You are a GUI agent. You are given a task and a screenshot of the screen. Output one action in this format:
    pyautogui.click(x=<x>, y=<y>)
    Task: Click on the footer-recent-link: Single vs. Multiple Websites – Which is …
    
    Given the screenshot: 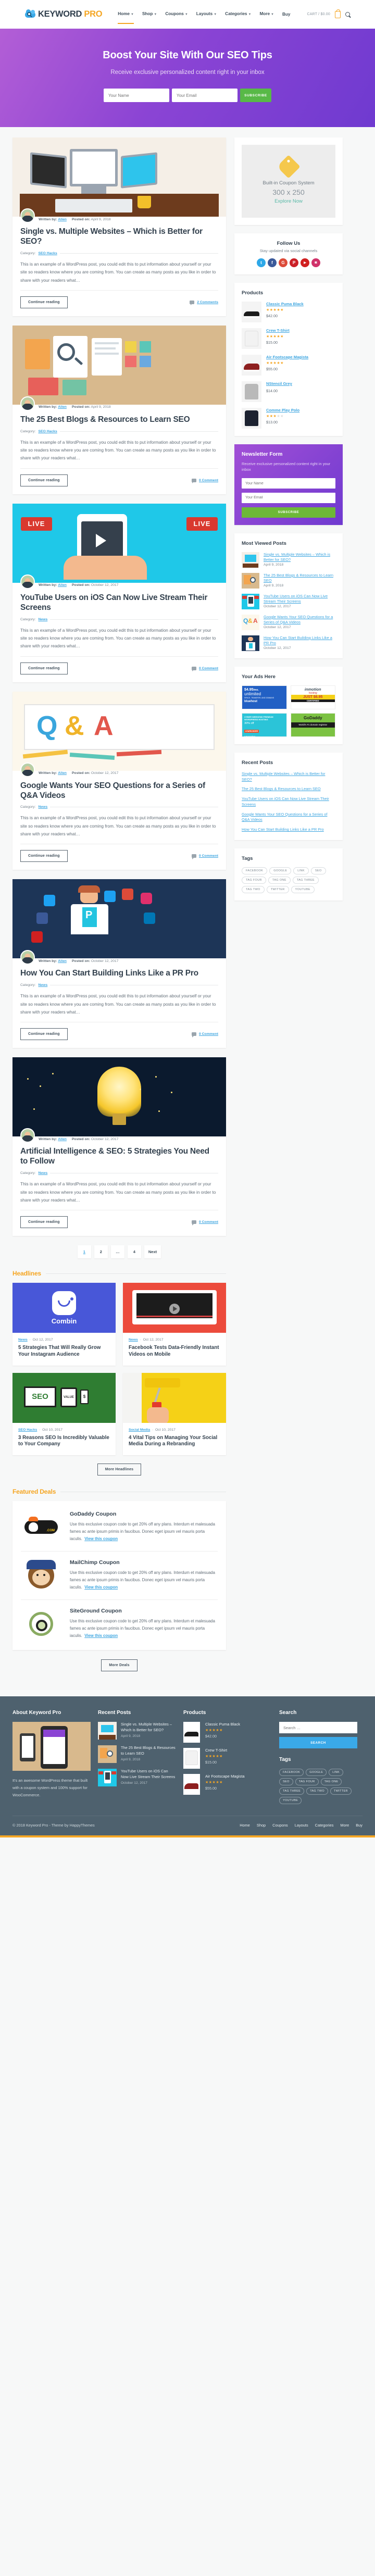 What is the action you would take?
    pyautogui.click(x=148, y=1727)
    